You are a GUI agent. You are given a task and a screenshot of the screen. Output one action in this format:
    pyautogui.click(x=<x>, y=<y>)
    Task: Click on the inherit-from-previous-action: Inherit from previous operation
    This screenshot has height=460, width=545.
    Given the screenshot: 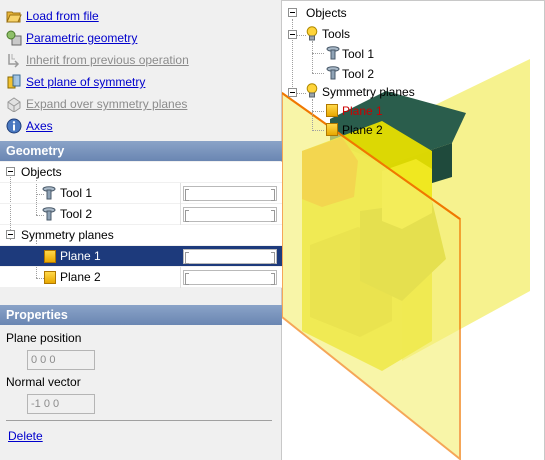 What is the action you would take?
    pyautogui.click(x=97, y=60)
    